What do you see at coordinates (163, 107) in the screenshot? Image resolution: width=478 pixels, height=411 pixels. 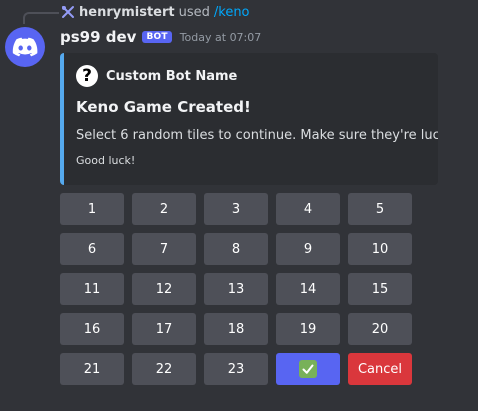 I see `embed-title: Keno Game Created!` at bounding box center [163, 107].